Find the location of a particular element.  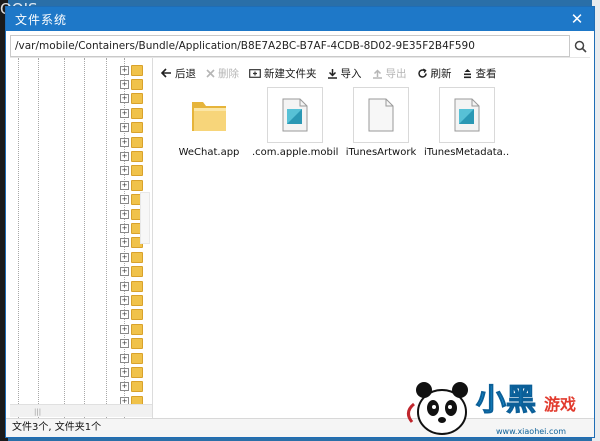

refresh-button: 刷新 is located at coordinates (434, 73).